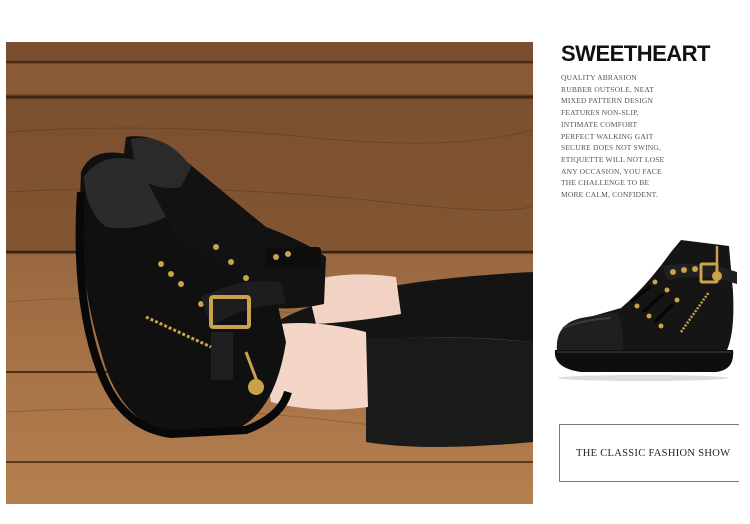  Describe the element at coordinates (600, 113) in the screenshot. I see `description-line: FEATURES NON-SLIP,` at that location.